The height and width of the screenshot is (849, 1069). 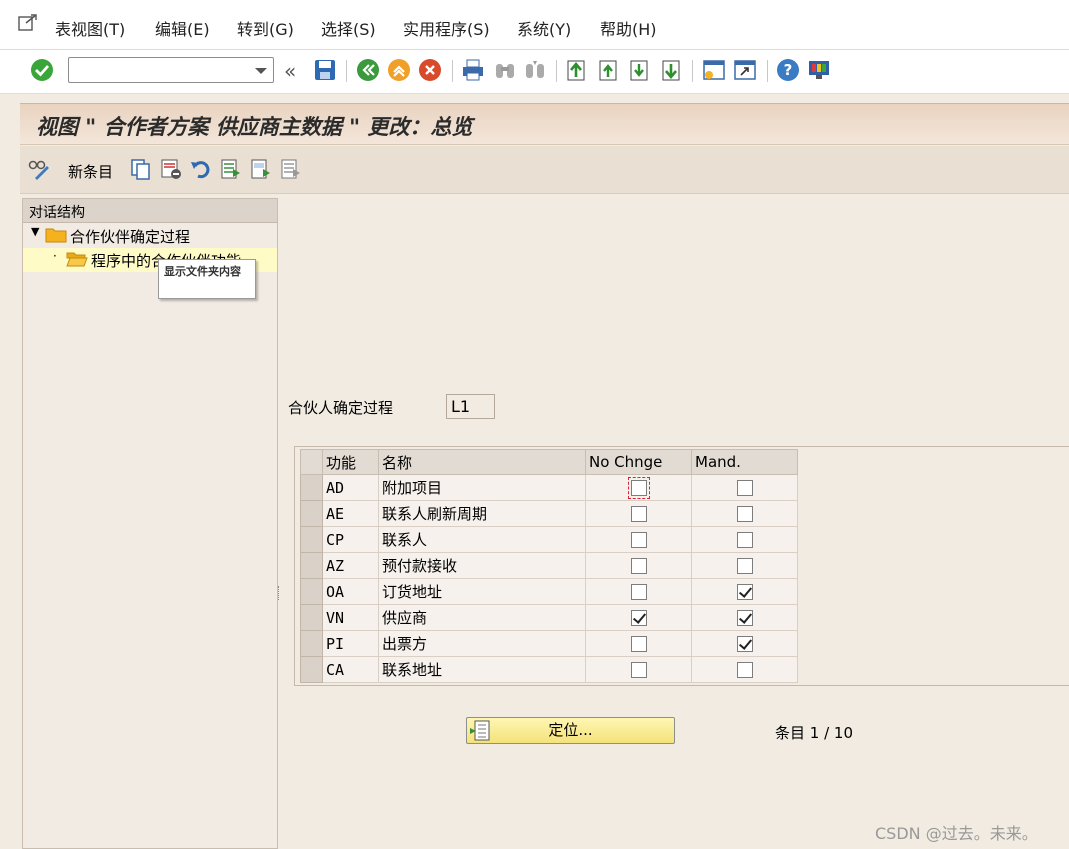 What do you see at coordinates (39, 169) in the screenshot?
I see `glasses-pencil-icon` at bounding box center [39, 169].